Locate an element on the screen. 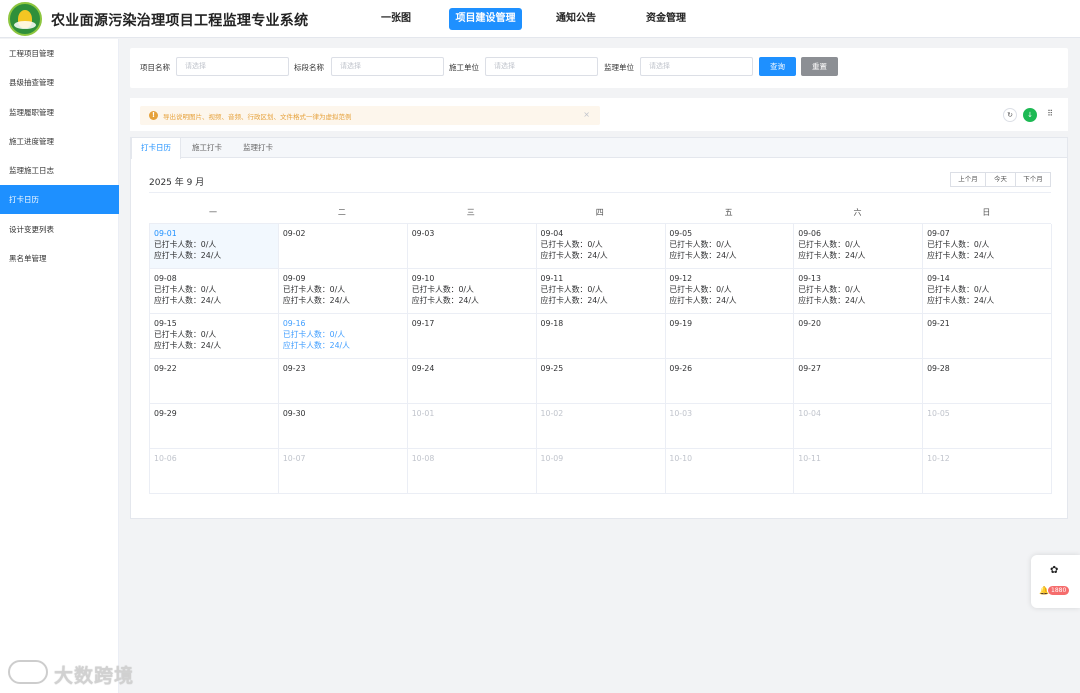 The height and width of the screenshot is (693, 1080). day-date: 09-10 is located at coordinates (423, 278).